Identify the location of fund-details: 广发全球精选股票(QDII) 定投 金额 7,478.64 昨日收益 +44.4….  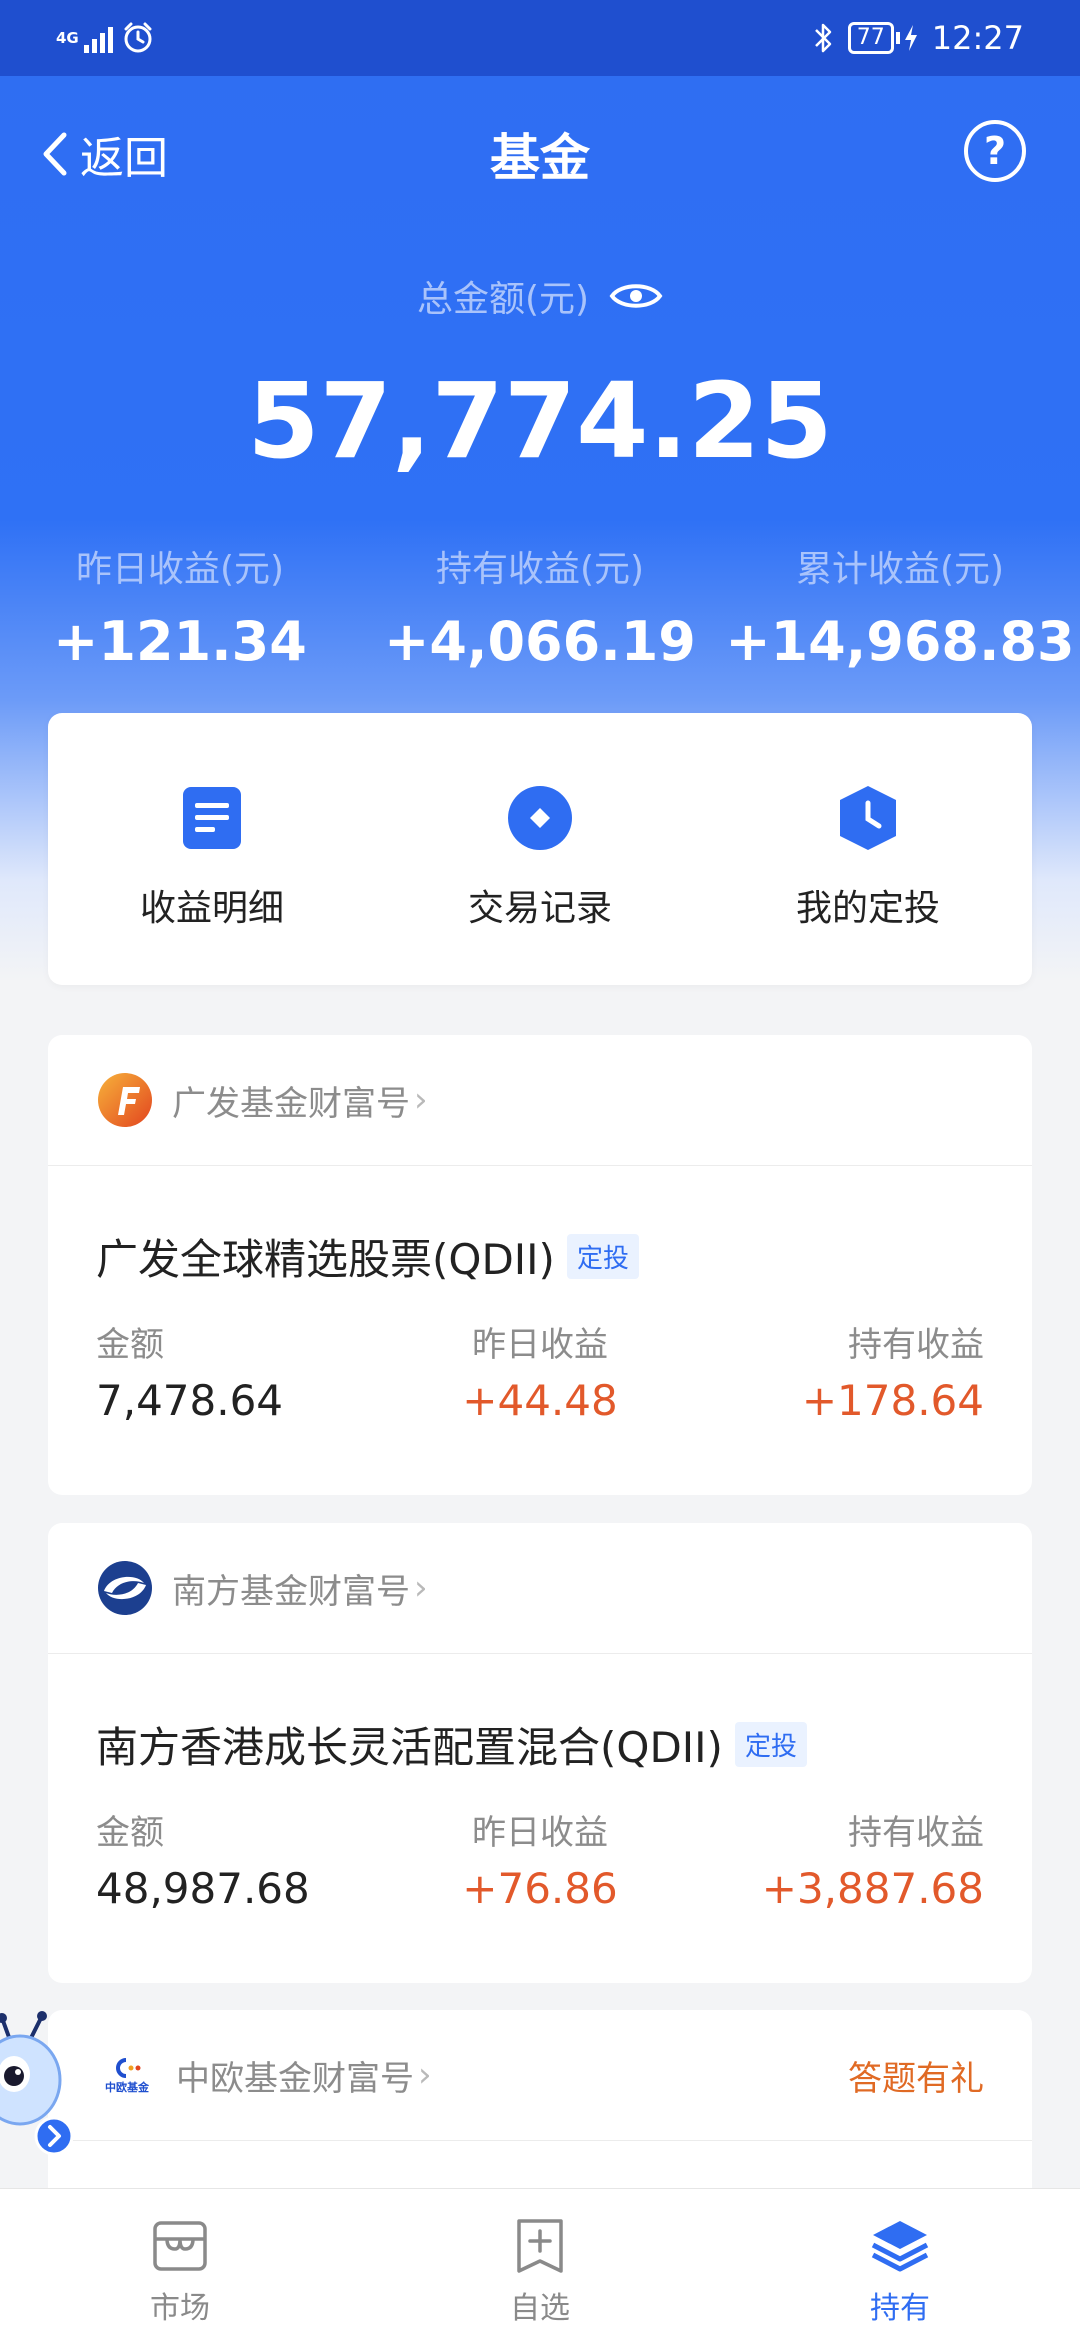
(540, 1295).